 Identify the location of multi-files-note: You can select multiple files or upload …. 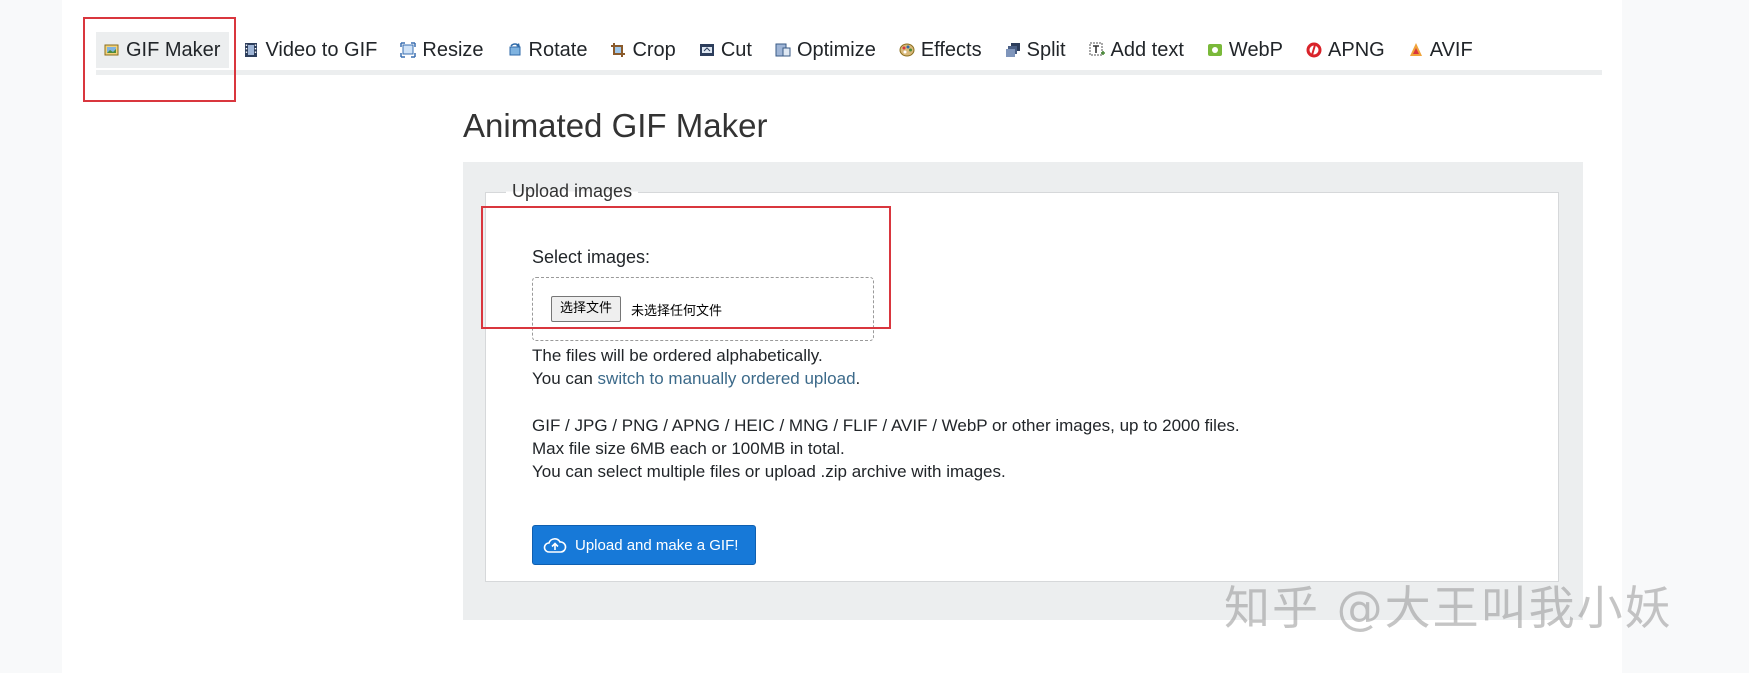
(769, 471).